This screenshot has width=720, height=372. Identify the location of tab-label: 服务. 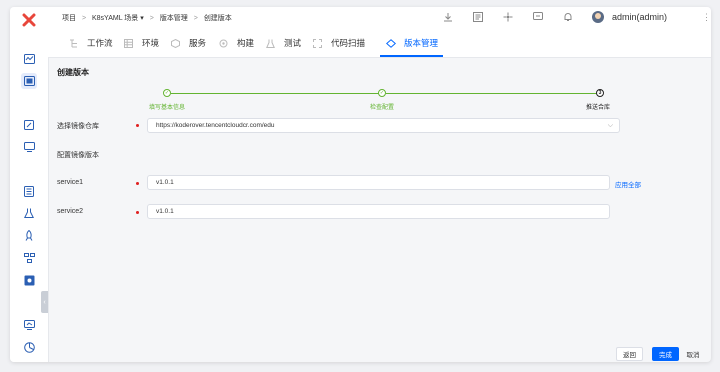
(198, 43).